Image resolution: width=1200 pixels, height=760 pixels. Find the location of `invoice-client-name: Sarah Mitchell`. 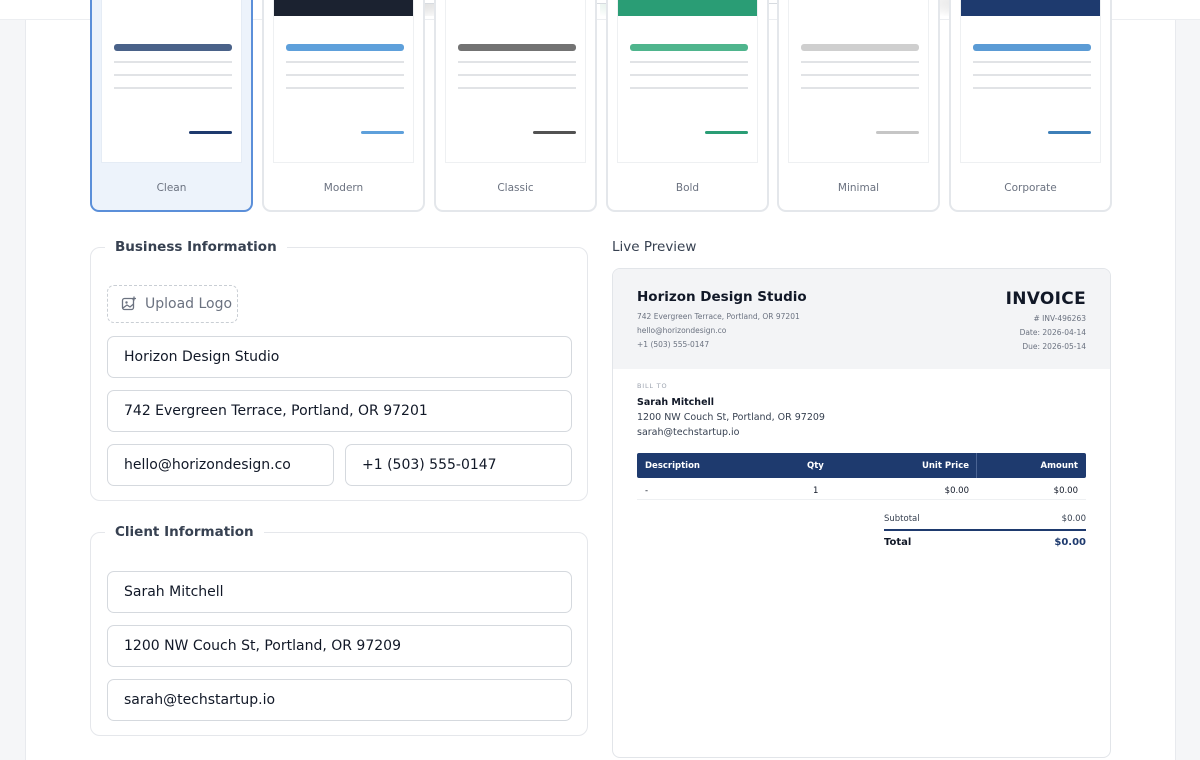

invoice-client-name: Sarah Mitchell is located at coordinates (676, 402).